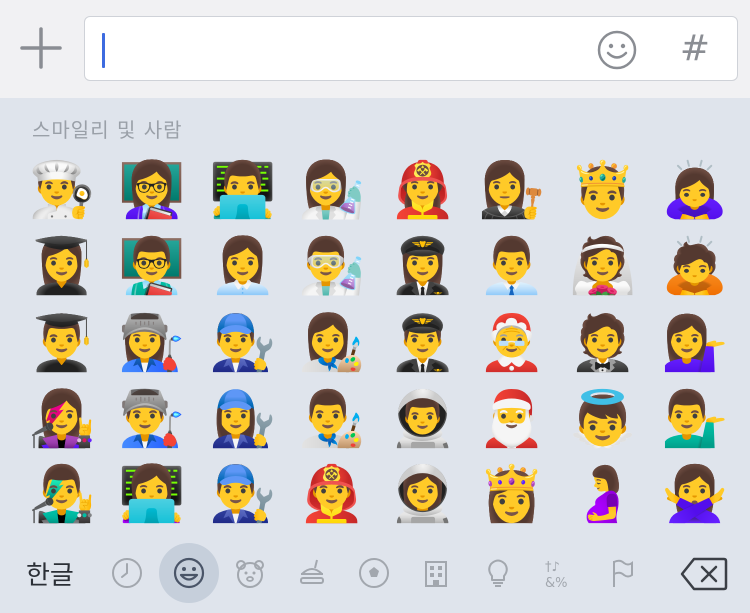 Image resolution: width=750 pixels, height=613 pixels. What do you see at coordinates (411, 48) in the screenshot?
I see `message-input: #` at bounding box center [411, 48].